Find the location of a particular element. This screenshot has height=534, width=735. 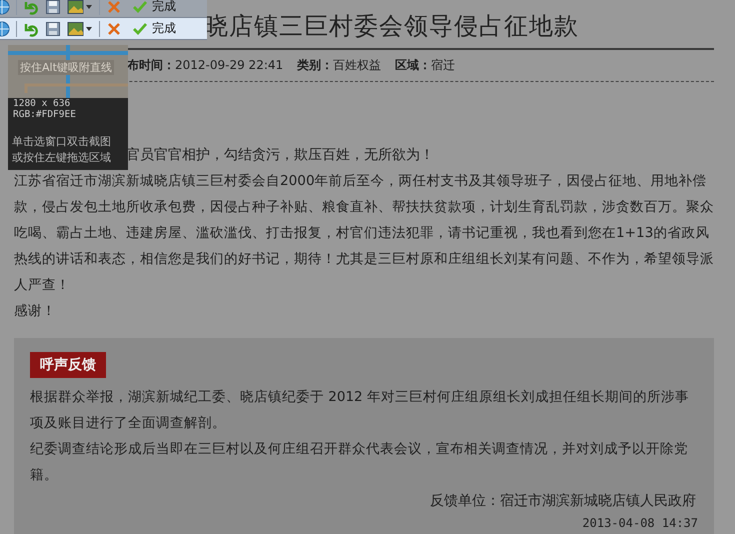

feedback-heading: 呼声反馈 is located at coordinates (68, 365).